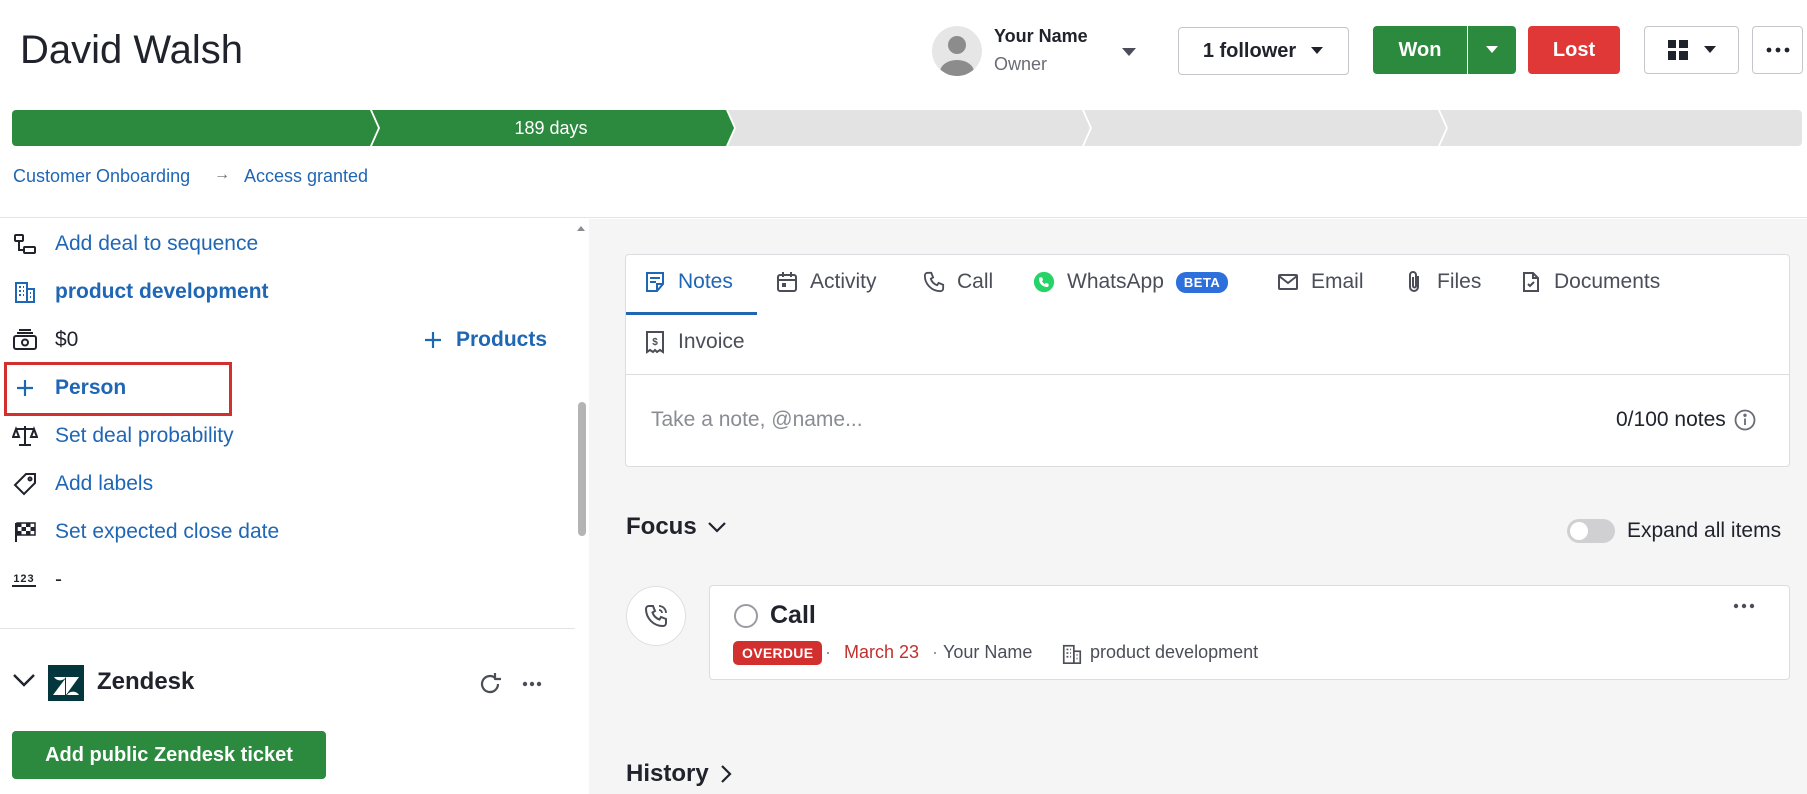 This screenshot has width=1807, height=794. I want to click on zendesk-title: Zendesk, so click(146, 681).